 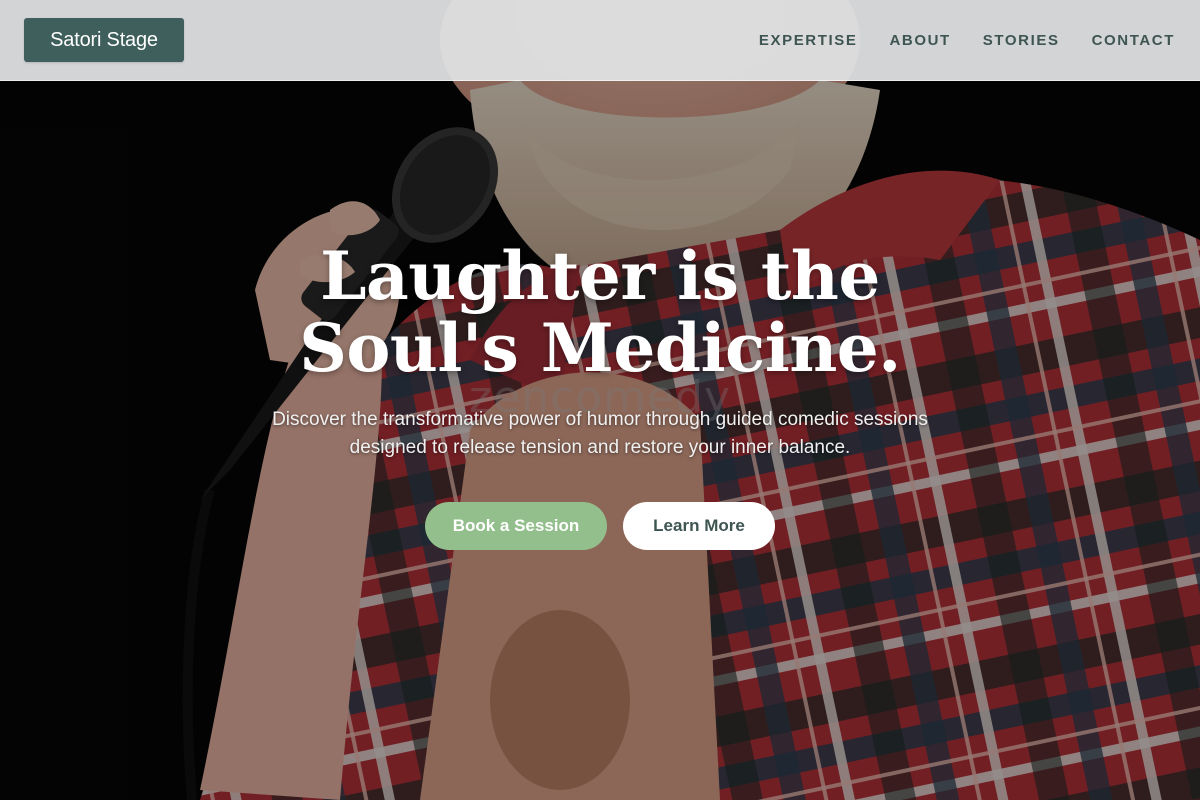 What do you see at coordinates (600, 348) in the screenshot?
I see `hero-headline-line-2: Soul's Medicine.` at bounding box center [600, 348].